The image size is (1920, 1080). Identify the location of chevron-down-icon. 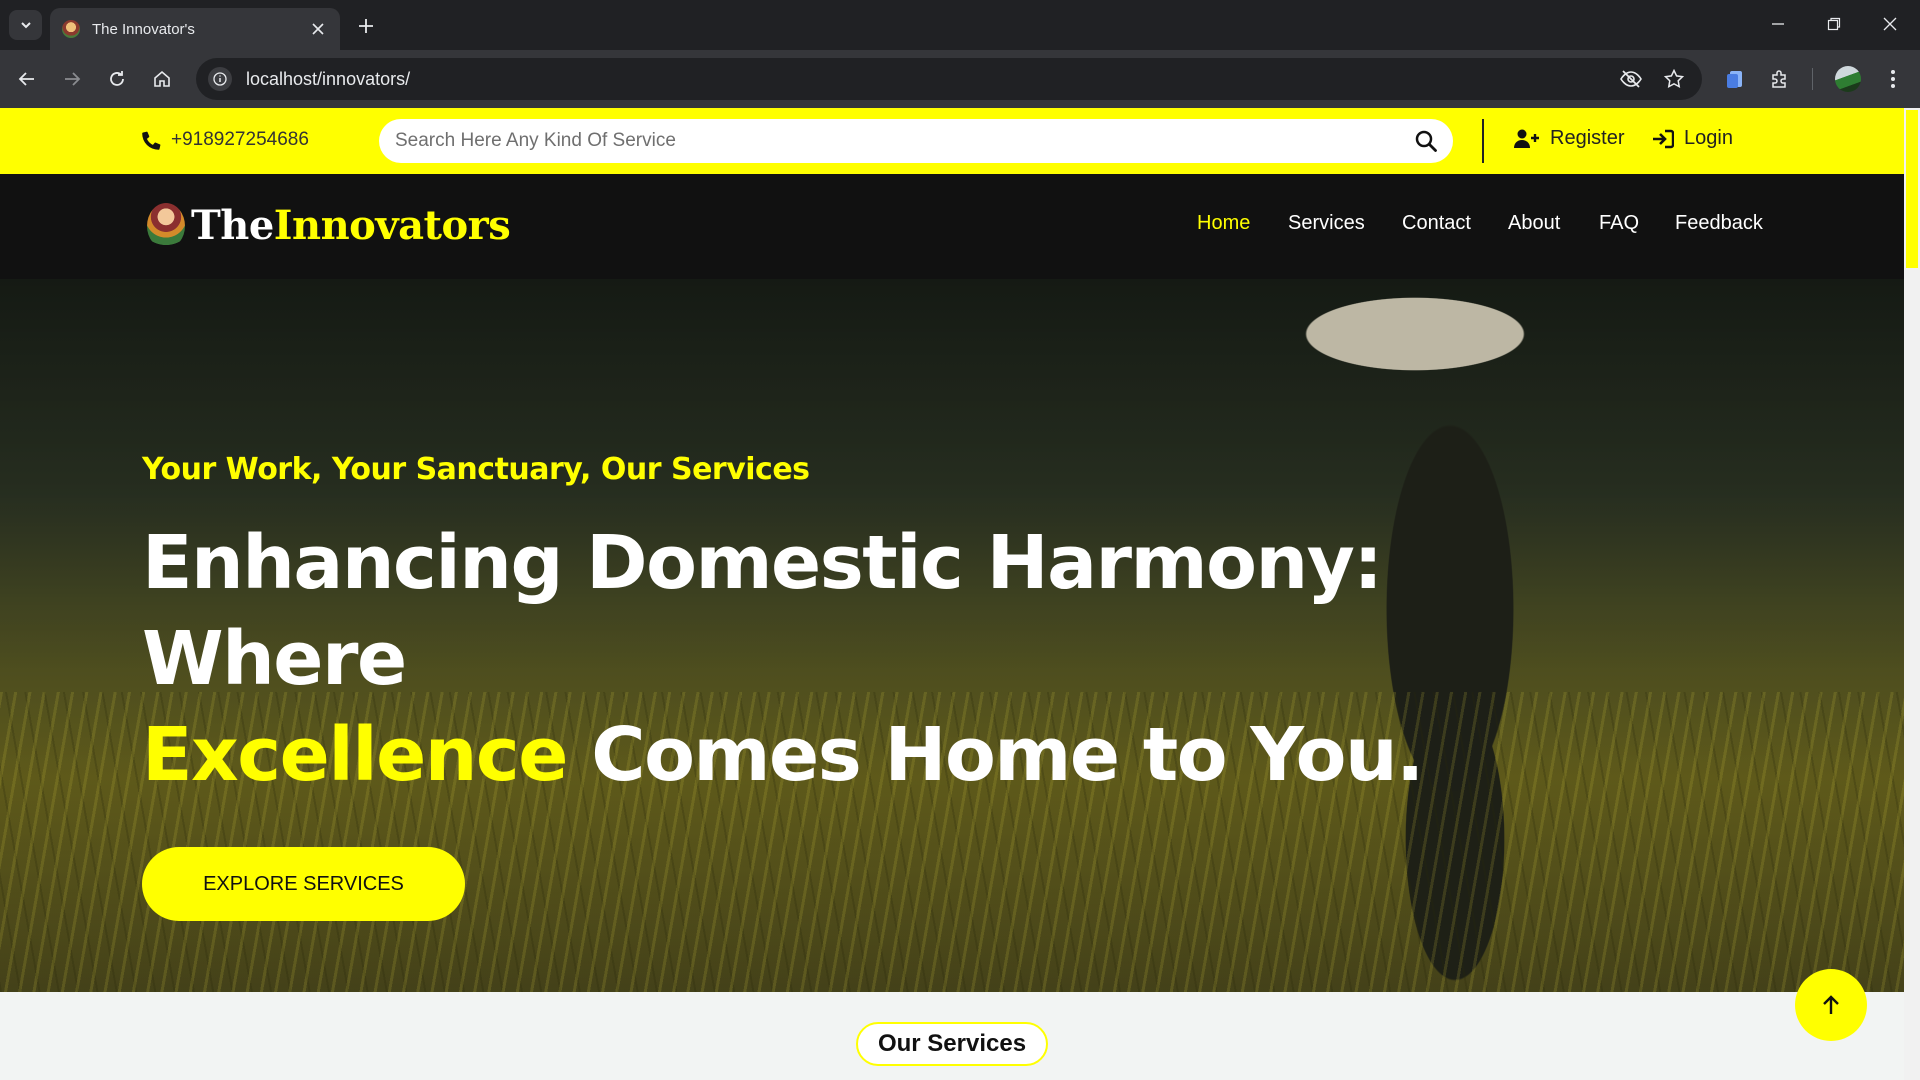
(25, 25).